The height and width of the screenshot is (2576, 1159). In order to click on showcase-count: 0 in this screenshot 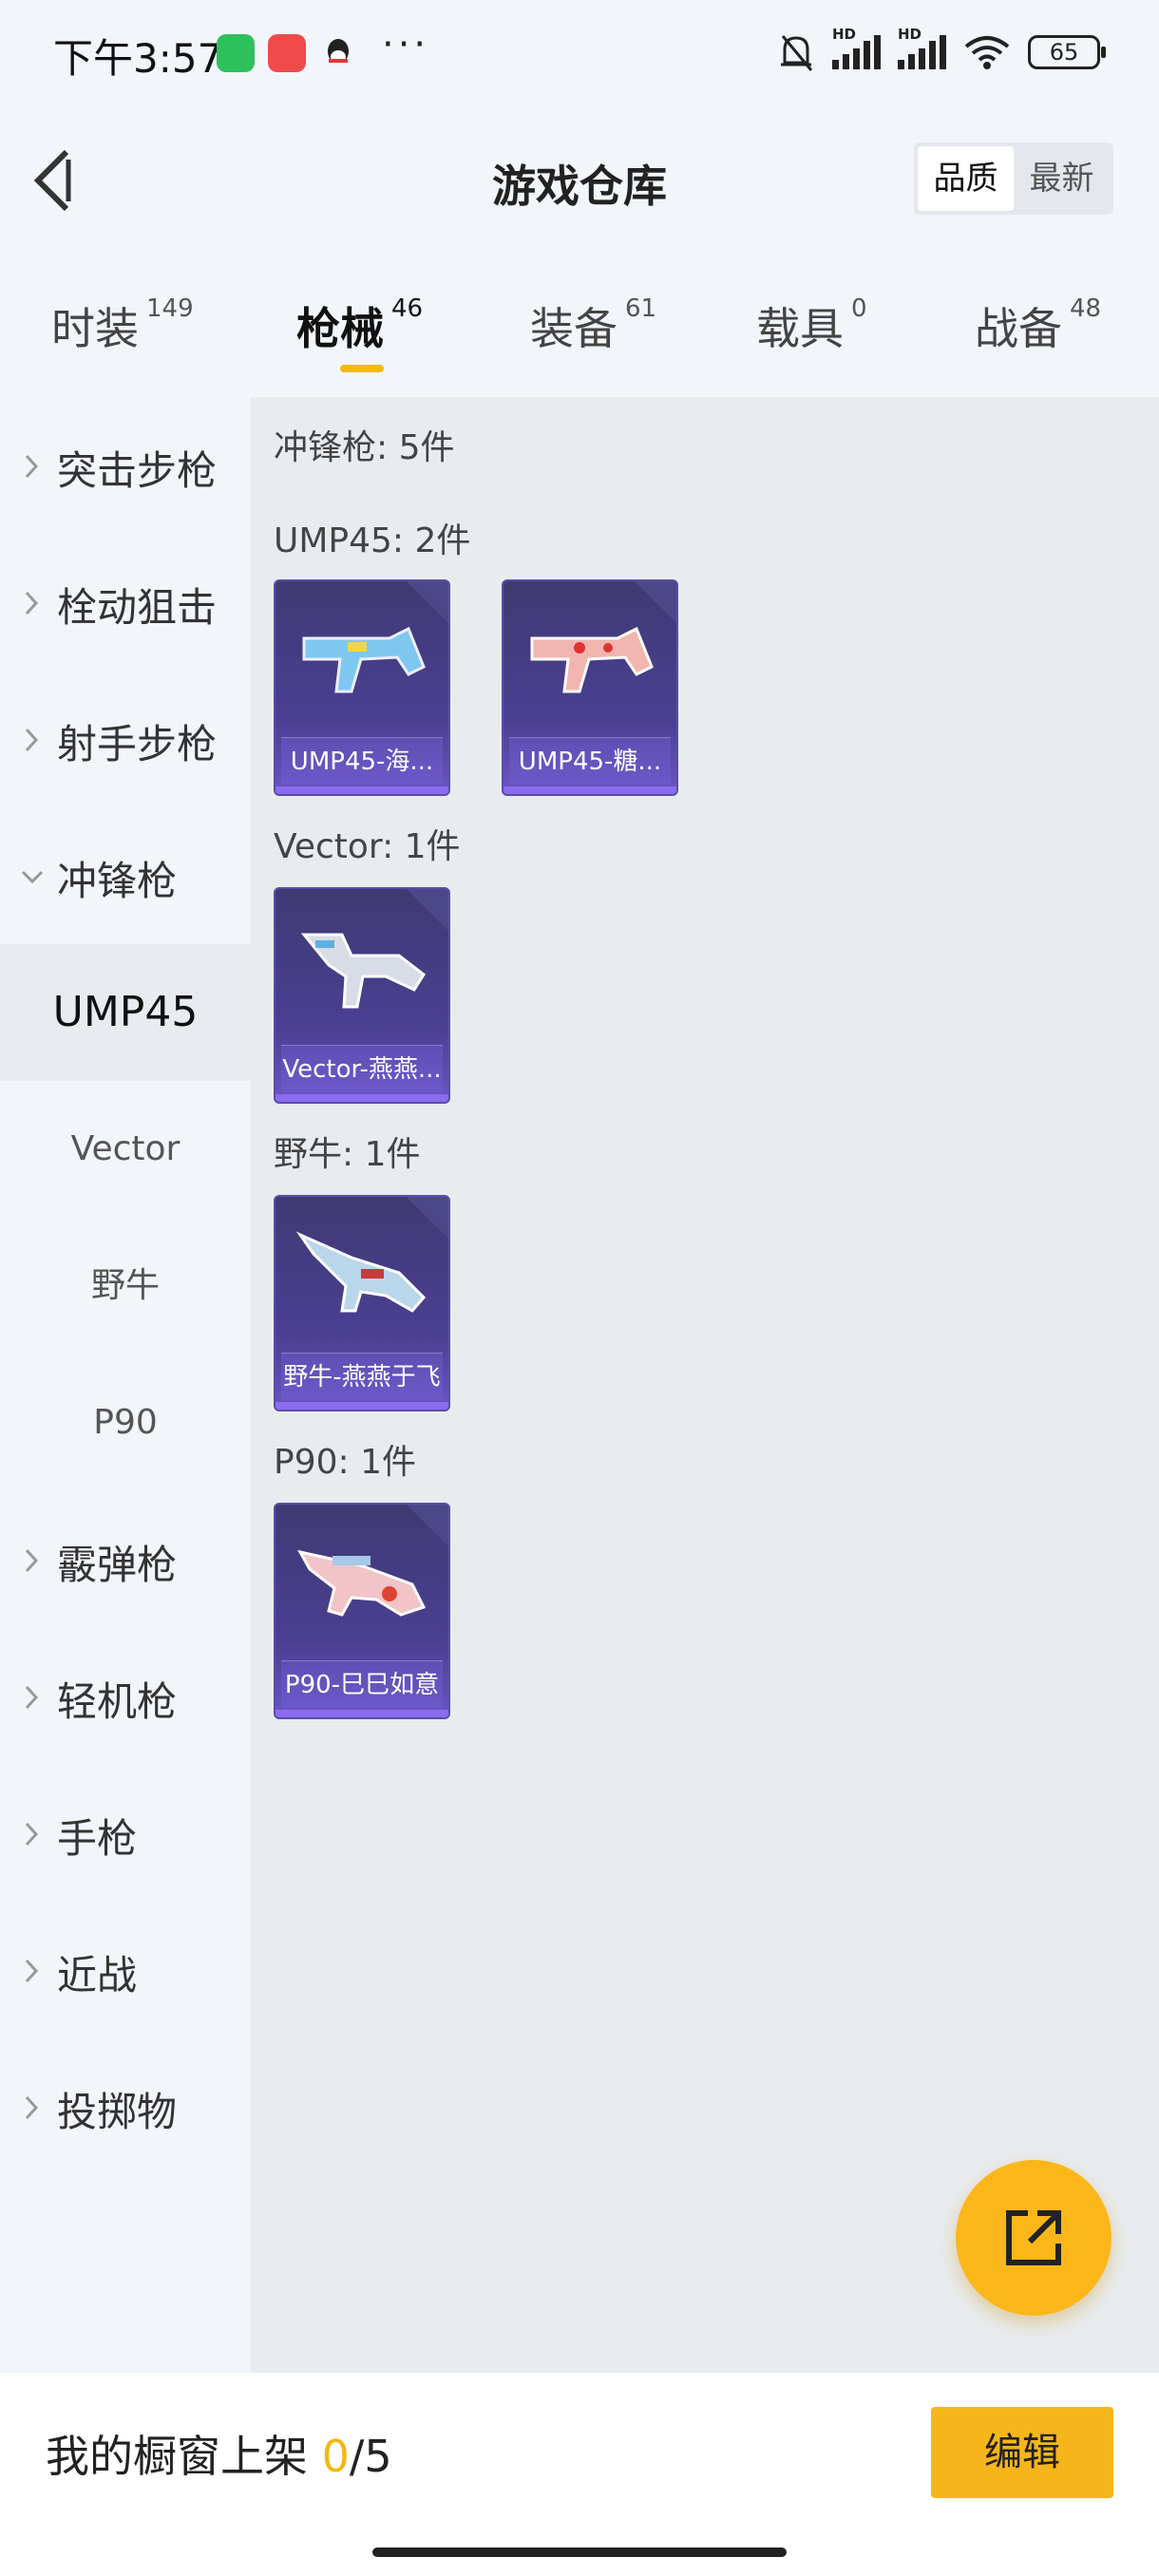, I will do `click(335, 2456)`.